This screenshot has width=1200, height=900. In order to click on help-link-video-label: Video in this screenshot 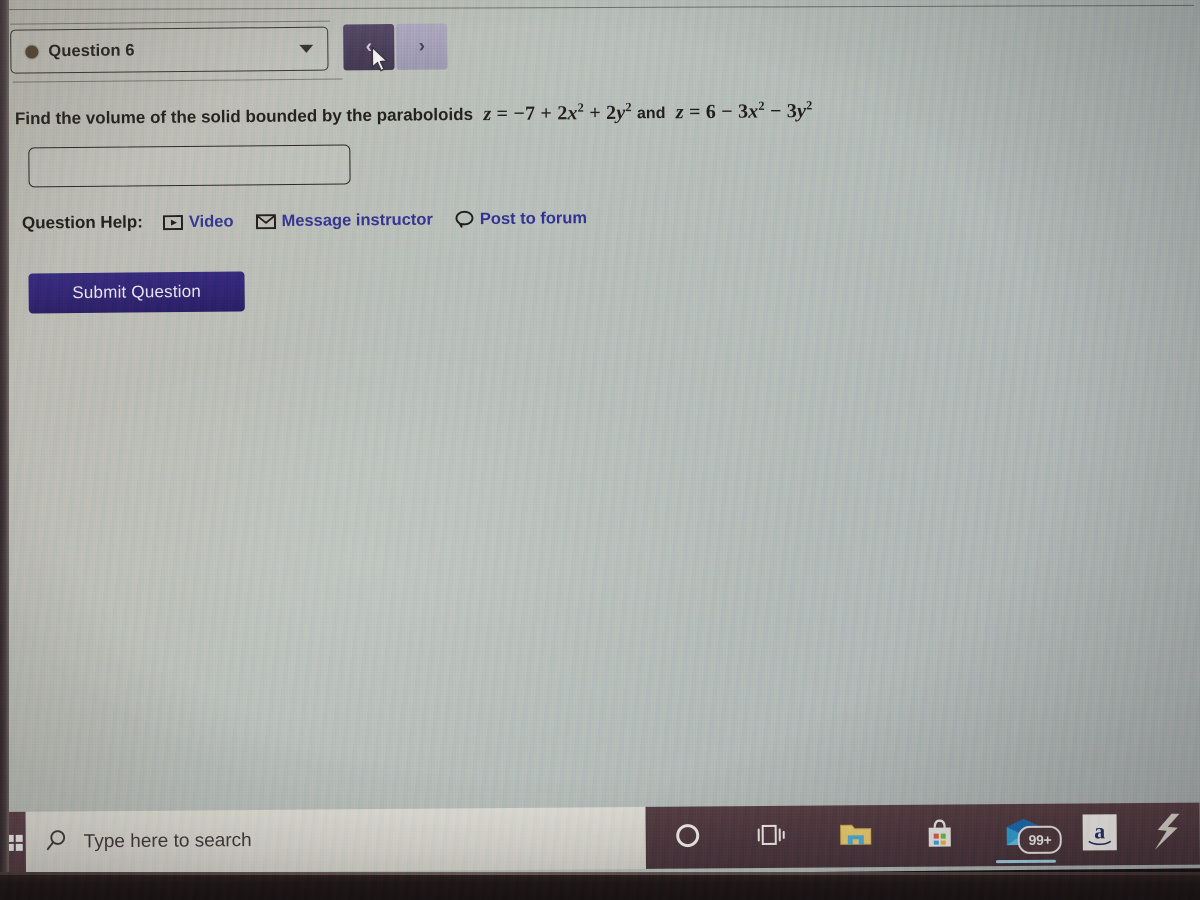, I will do `click(211, 221)`.